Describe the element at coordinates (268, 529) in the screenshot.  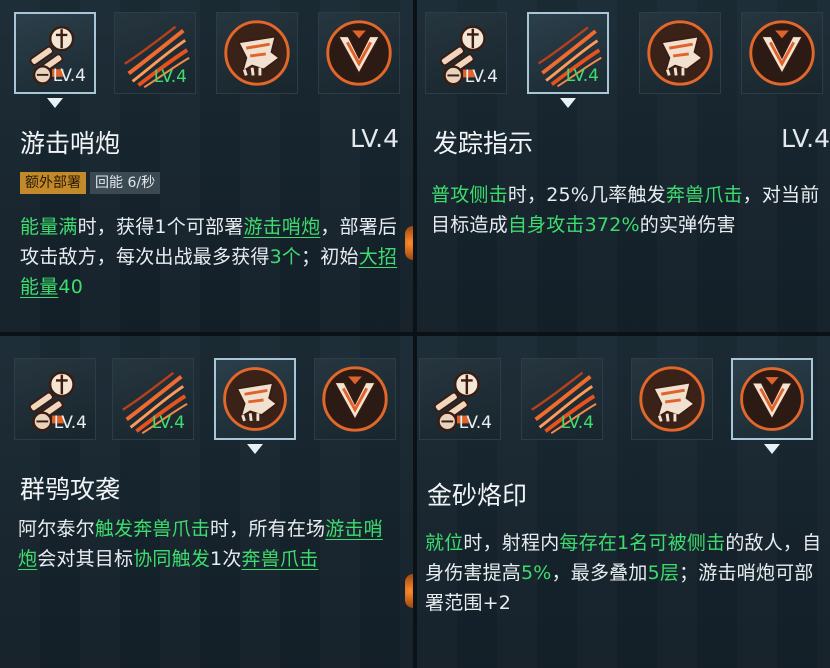
I see `description-text: 时，所有在场` at that location.